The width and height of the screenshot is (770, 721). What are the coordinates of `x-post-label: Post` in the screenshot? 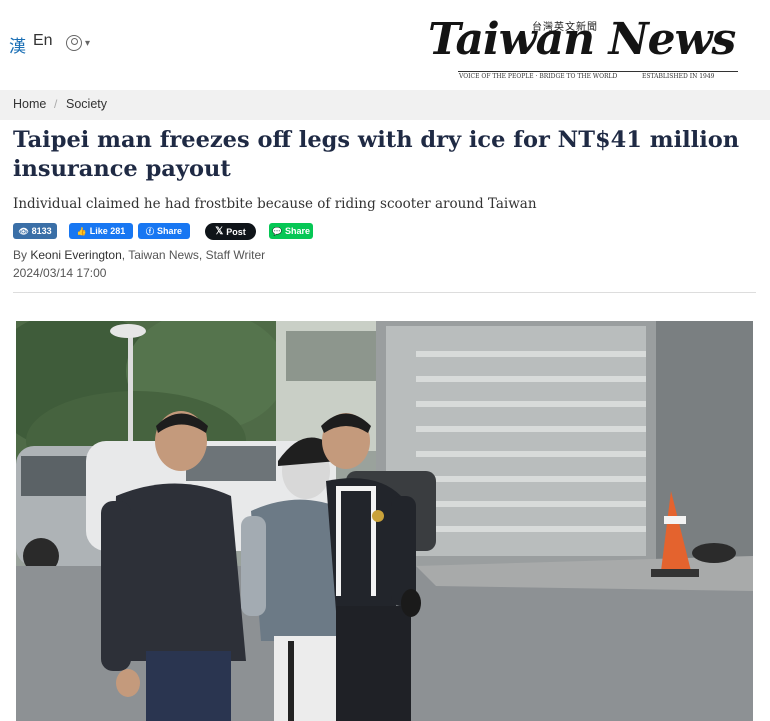 It's located at (236, 231).